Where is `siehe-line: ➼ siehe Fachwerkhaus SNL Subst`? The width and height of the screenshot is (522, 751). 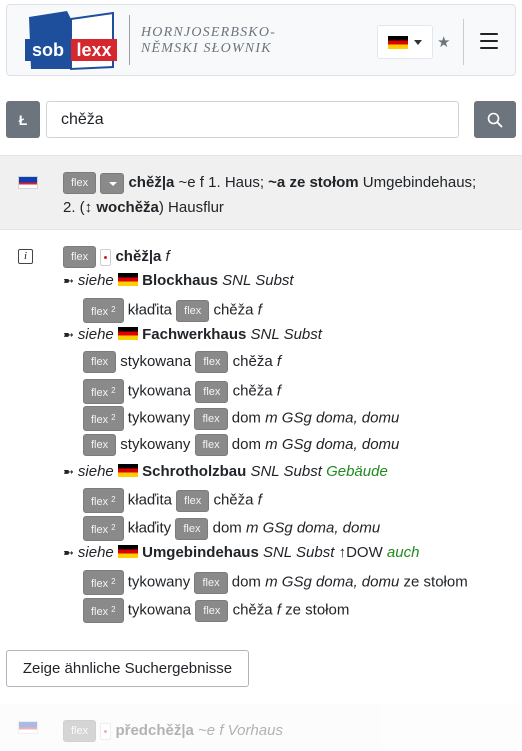 siehe-line: ➼ siehe Fachwerkhaus SNL Subst is located at coordinates (192, 335).